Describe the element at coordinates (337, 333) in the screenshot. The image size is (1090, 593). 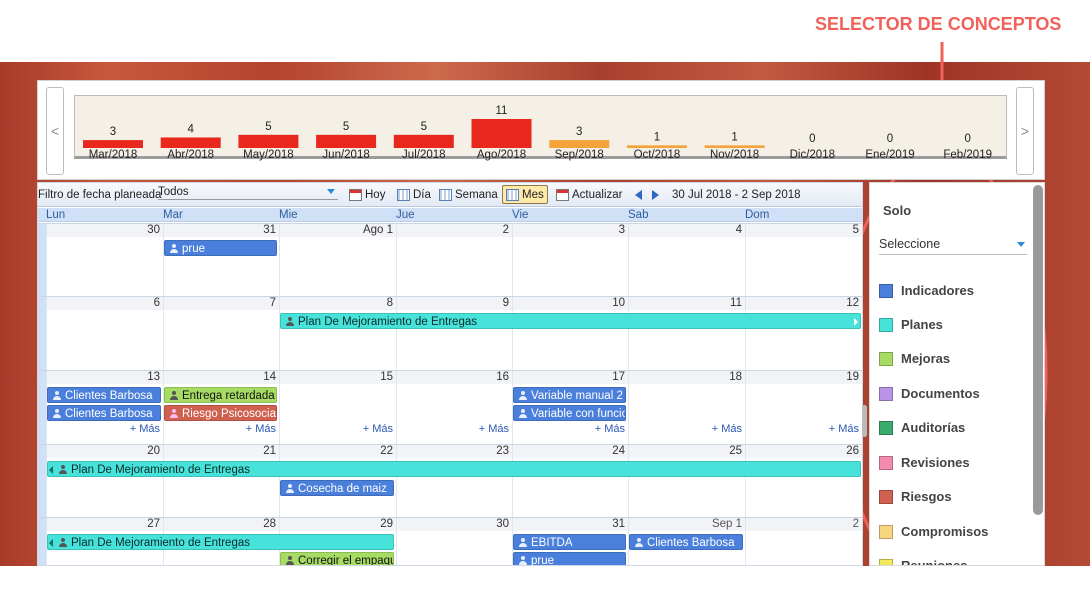
I see `day-cell: 8` at that location.